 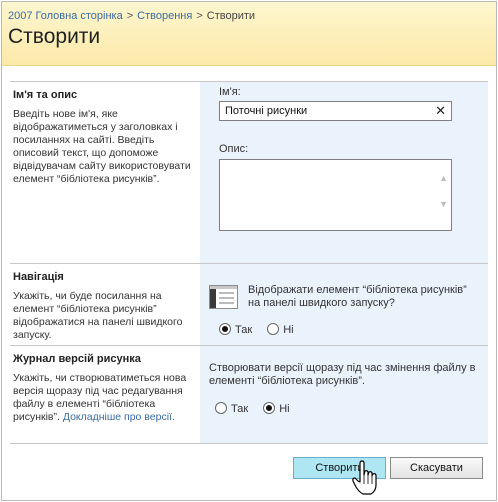 I want to click on button-bar: Створити Скасувати, so click(x=249, y=461).